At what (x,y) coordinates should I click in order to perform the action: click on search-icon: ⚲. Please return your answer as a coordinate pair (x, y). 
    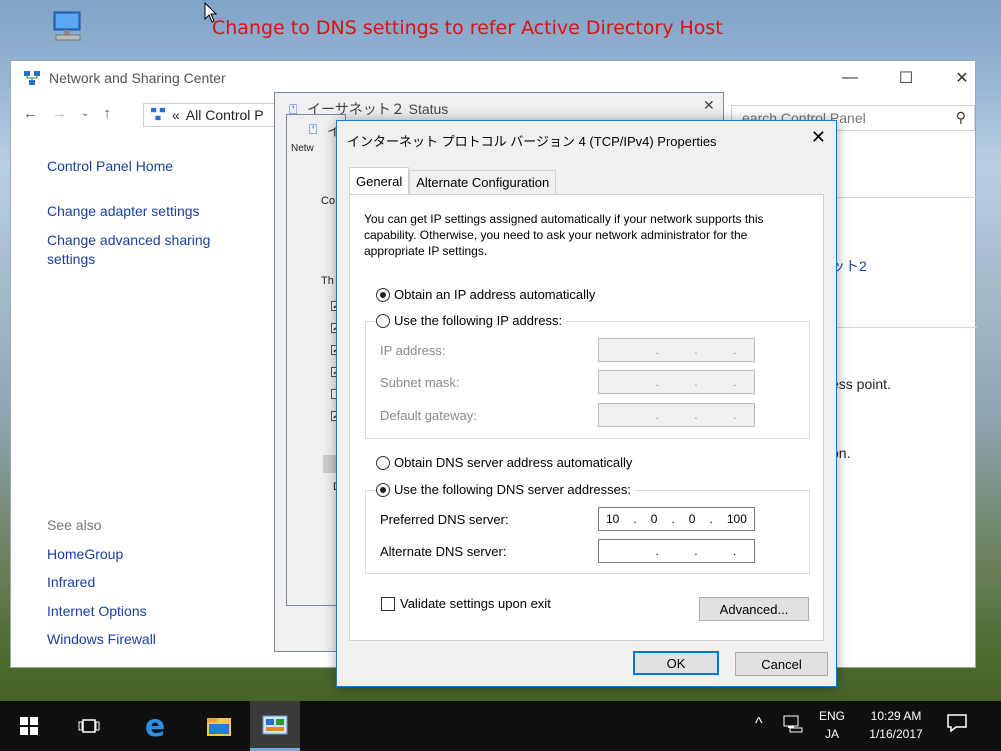
    Looking at the image, I should click on (961, 117).